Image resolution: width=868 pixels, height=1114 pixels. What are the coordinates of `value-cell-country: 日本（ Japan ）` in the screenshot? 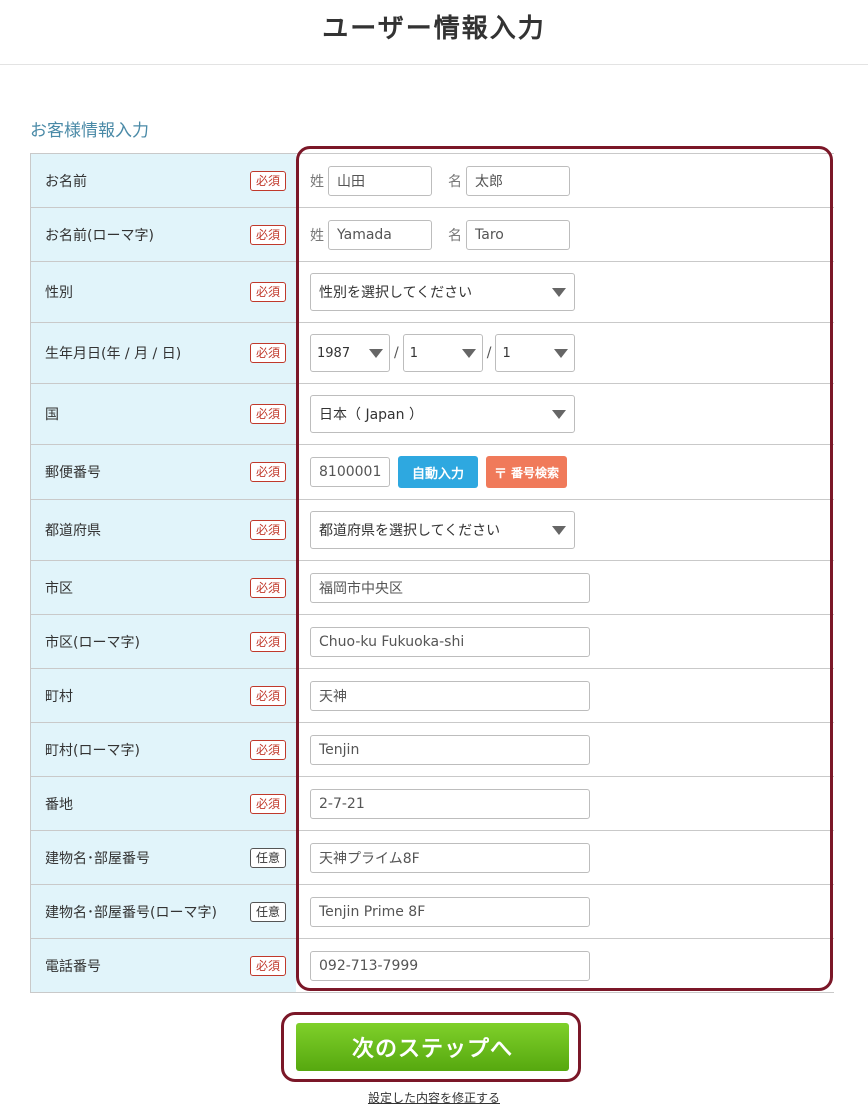 It's located at (565, 414).